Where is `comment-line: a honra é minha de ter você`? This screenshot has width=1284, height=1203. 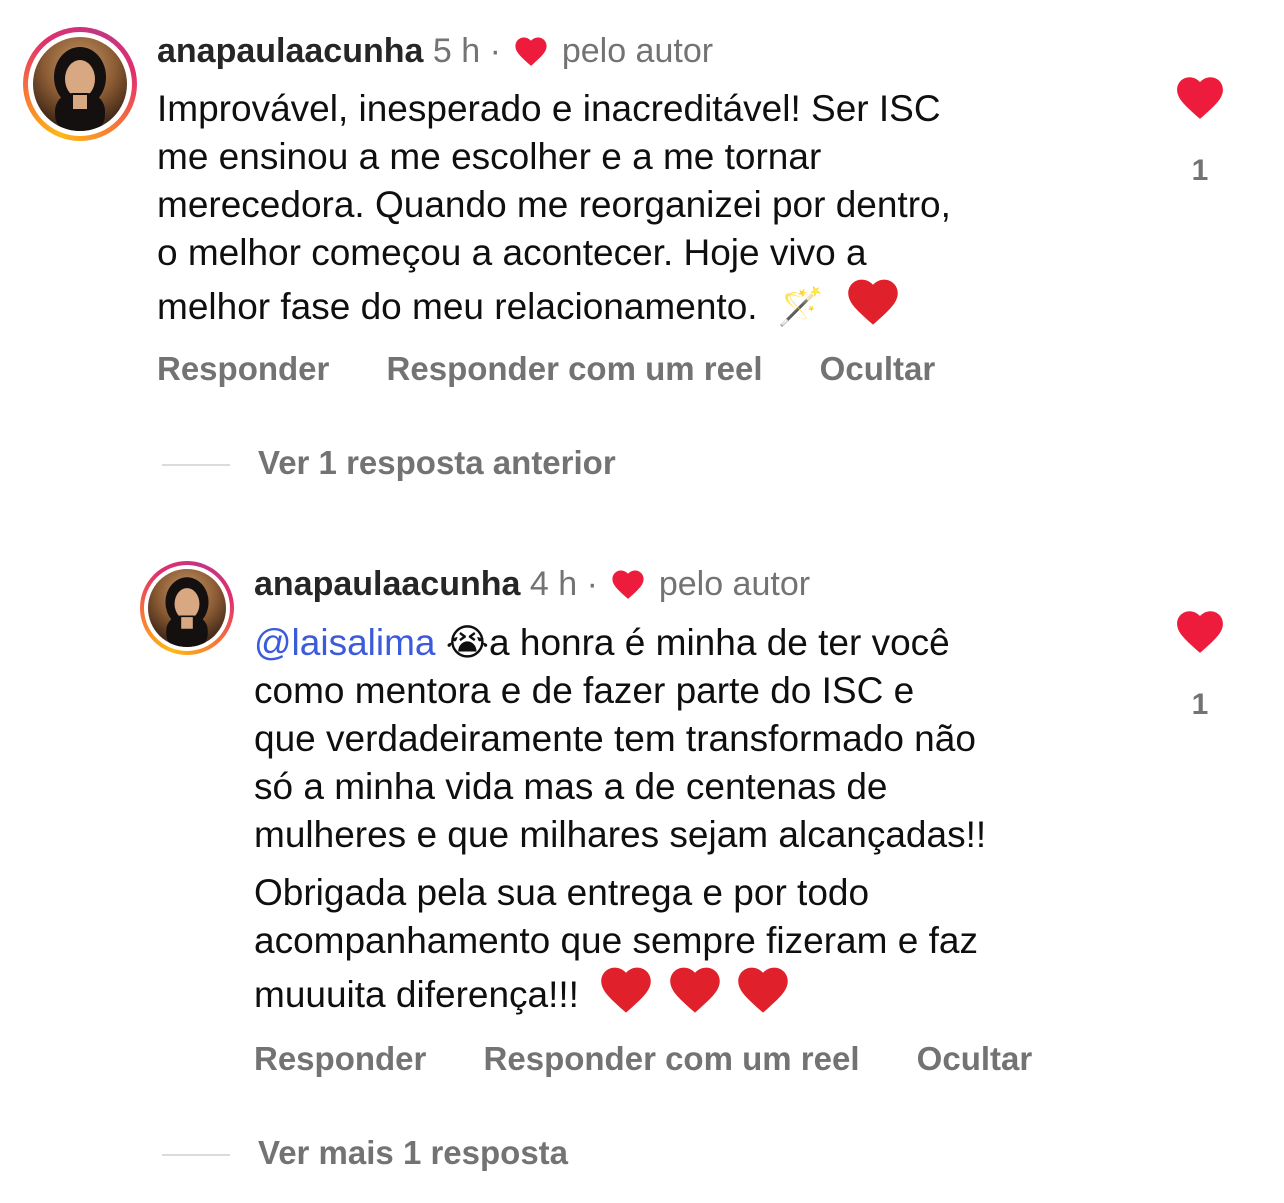
comment-line: a honra é minha de ter você is located at coordinates (719, 642).